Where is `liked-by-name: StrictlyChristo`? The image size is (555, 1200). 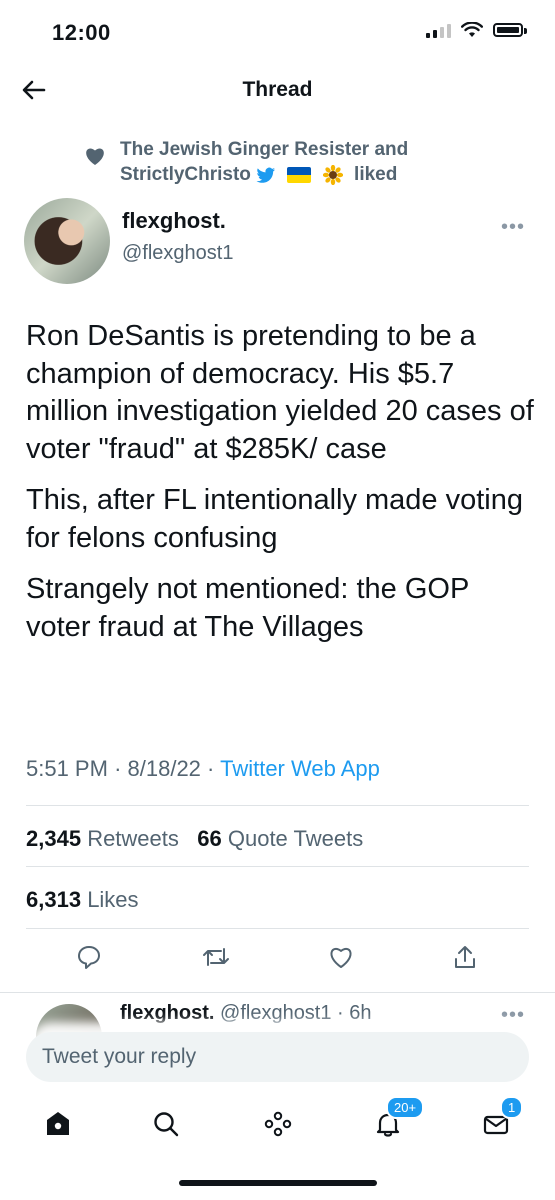 liked-by-name: StrictlyChristo is located at coordinates (185, 174).